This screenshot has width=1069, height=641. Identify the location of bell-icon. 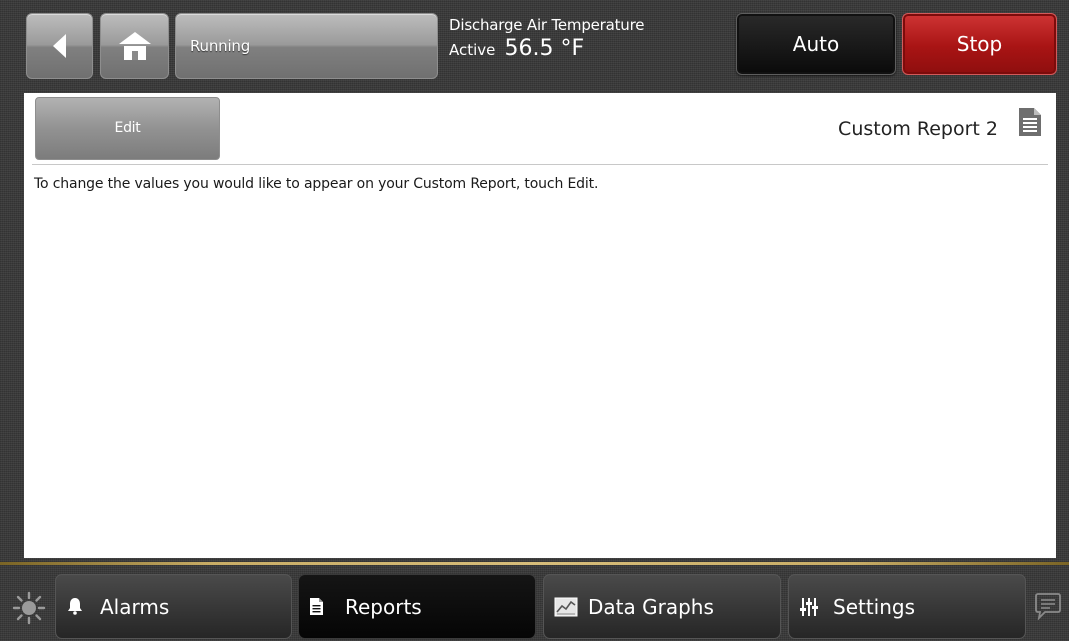
(75, 606).